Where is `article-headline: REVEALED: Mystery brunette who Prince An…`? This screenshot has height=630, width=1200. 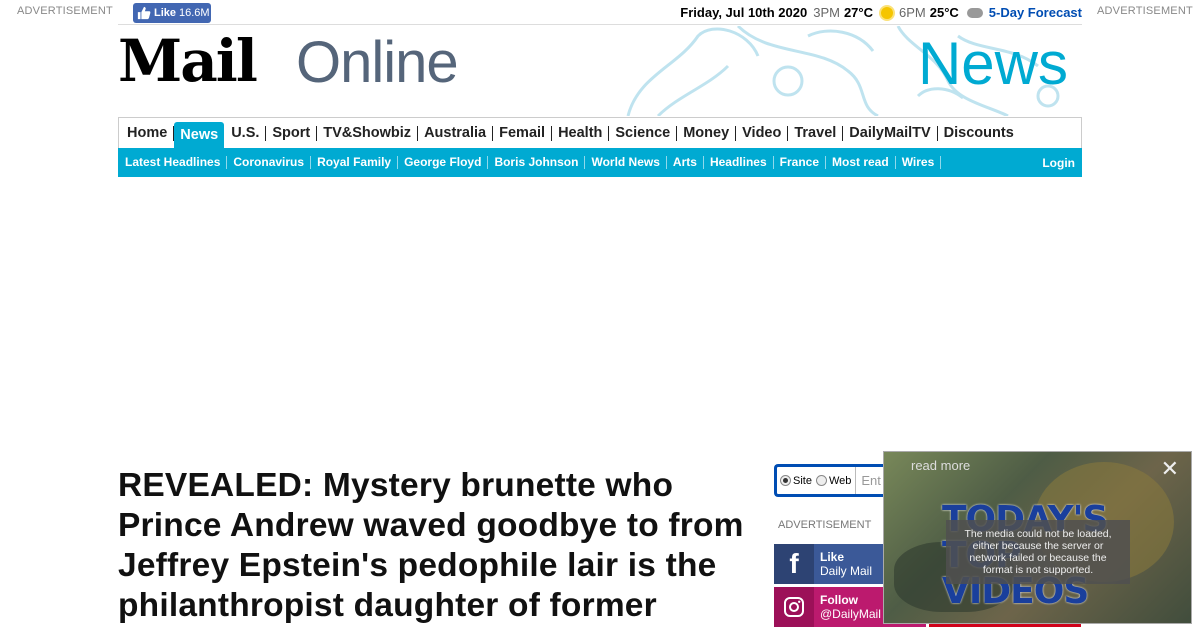 article-headline: REVEALED: Mystery brunette who Prince An… is located at coordinates (438, 546).